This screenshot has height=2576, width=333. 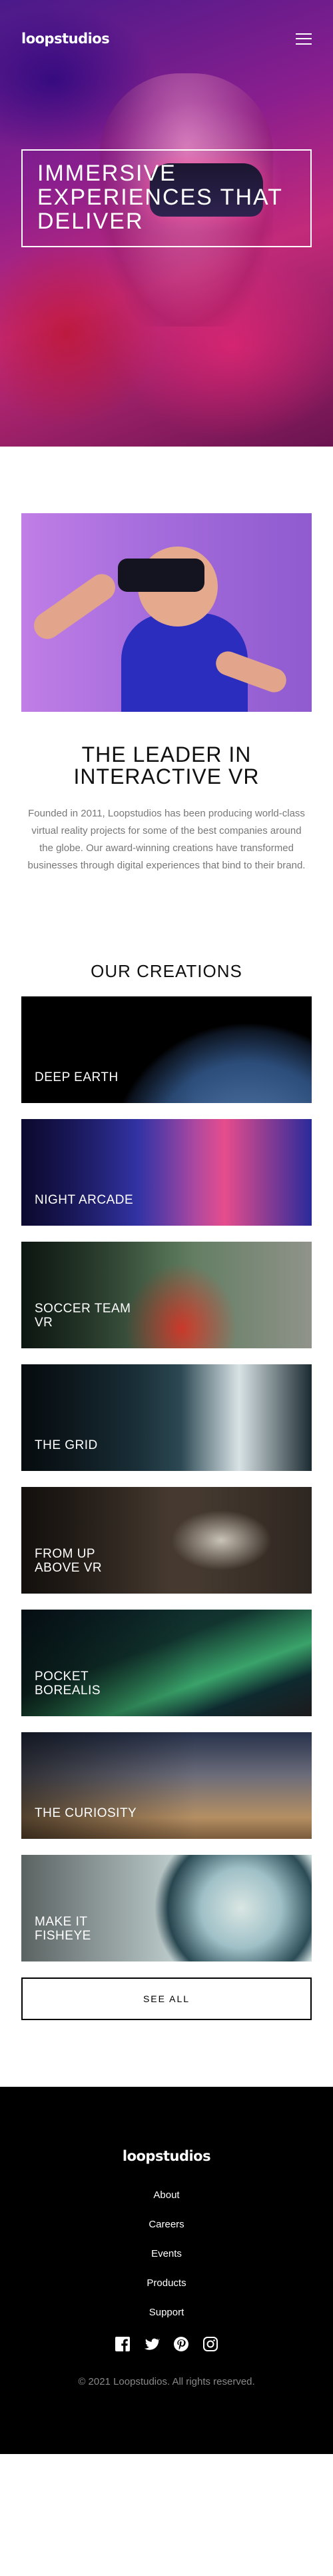 I want to click on menu-icon, so click(x=304, y=39).